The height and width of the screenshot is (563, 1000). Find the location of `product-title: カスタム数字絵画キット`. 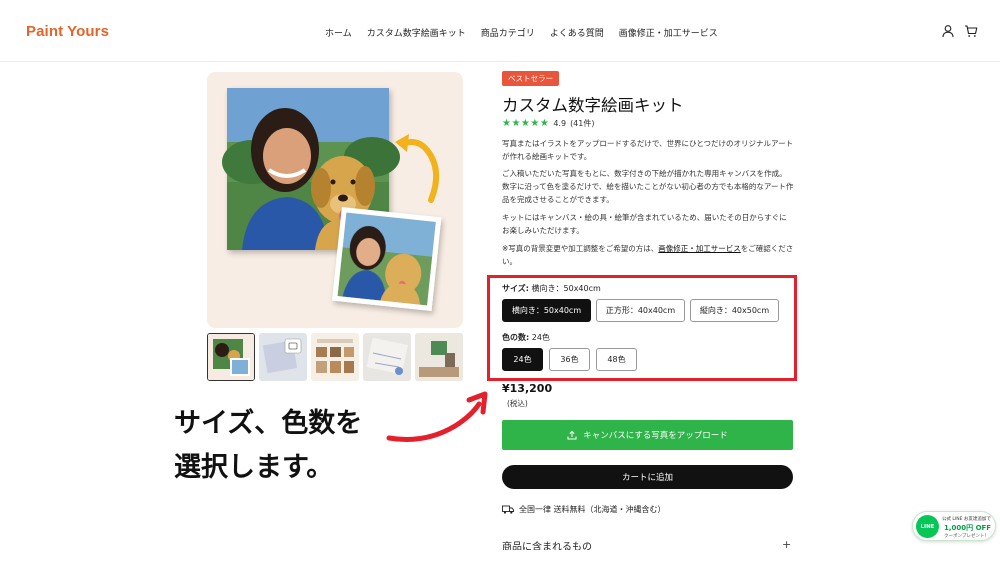

product-title: カスタム数字絵画キット is located at coordinates (593, 105).